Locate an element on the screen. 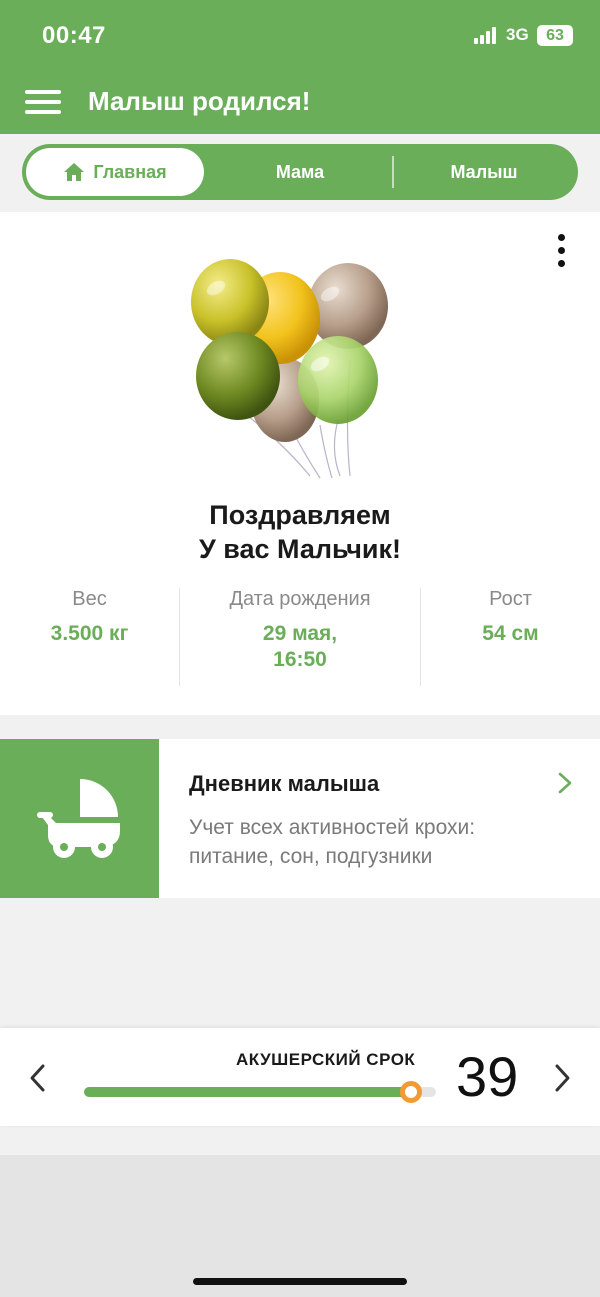 The image size is (600, 1297). stat-birth-date-label: Дата рождения is located at coordinates (300, 599).